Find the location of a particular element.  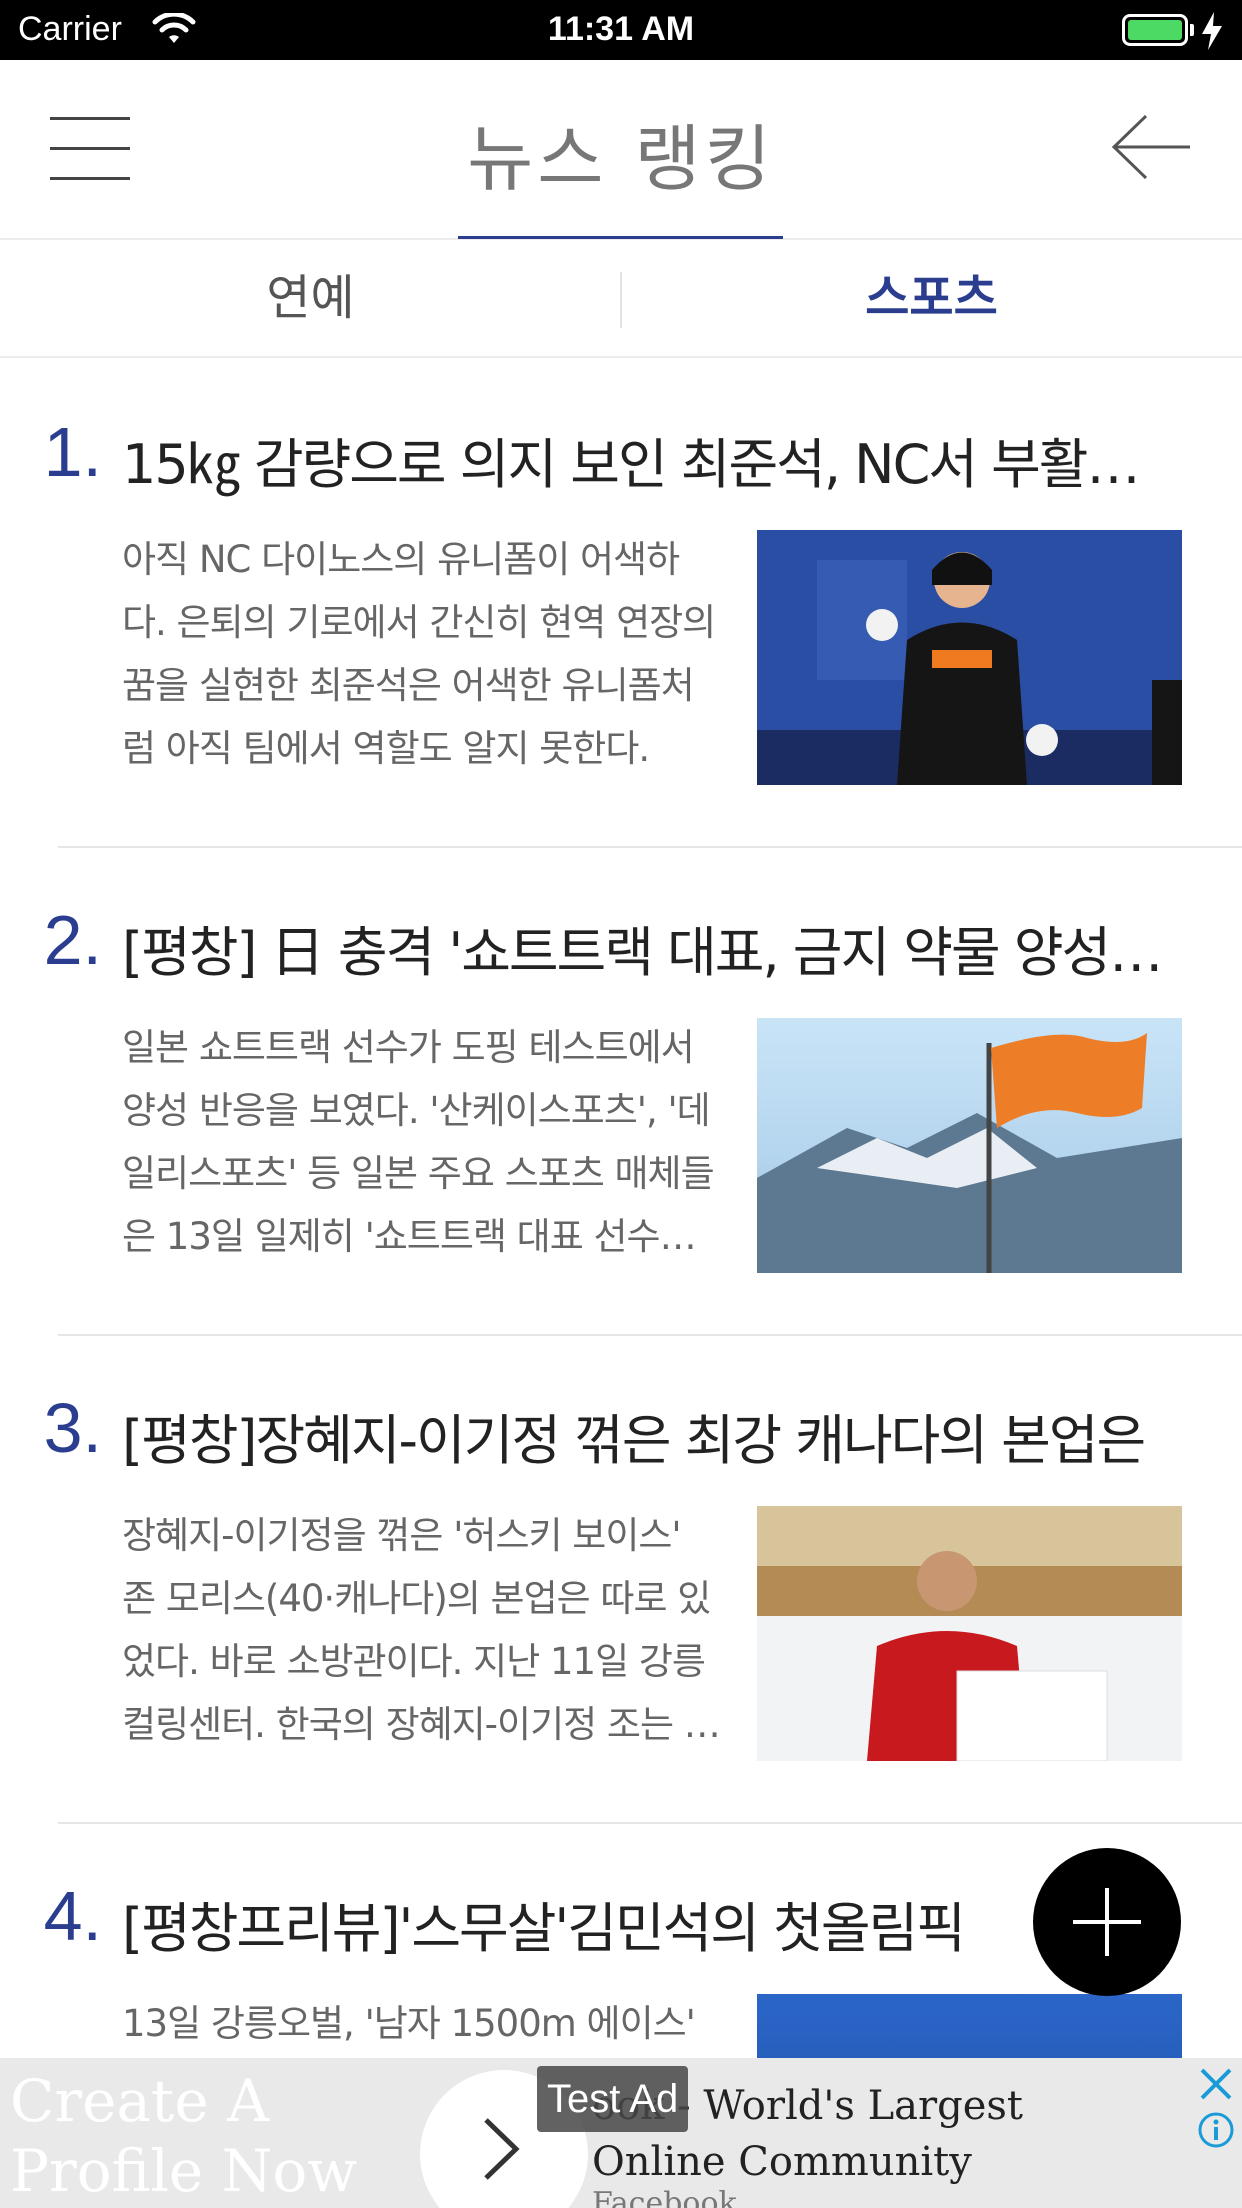

close-icon is located at coordinates (1216, 2084).